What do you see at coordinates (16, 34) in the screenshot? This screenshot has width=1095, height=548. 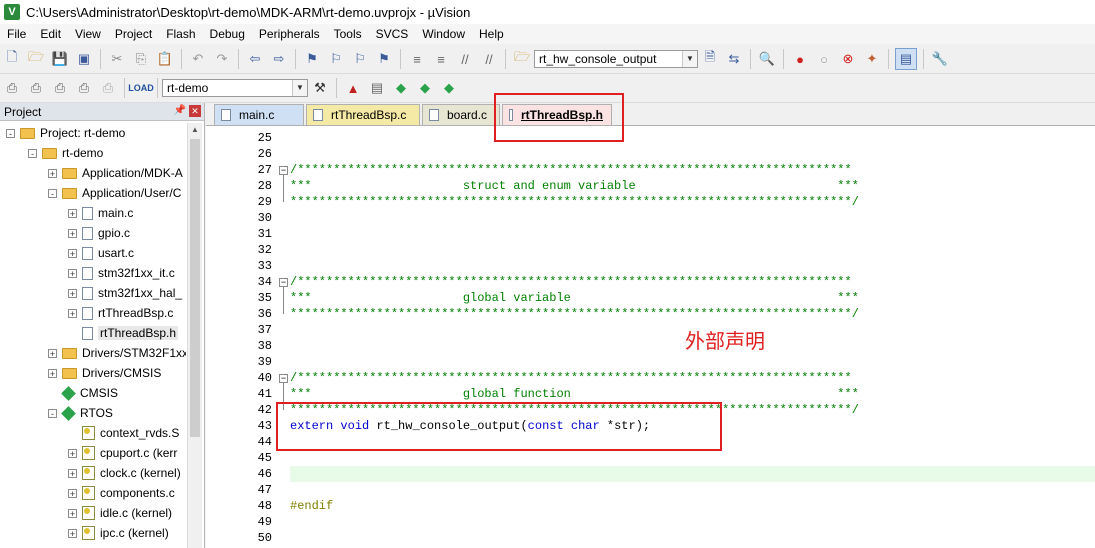 I see `menu-file: File` at bounding box center [16, 34].